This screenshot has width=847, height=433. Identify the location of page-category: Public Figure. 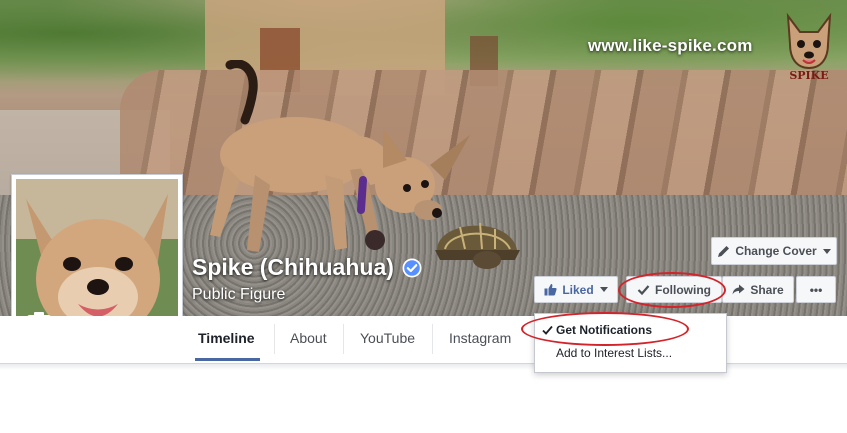
(239, 294).